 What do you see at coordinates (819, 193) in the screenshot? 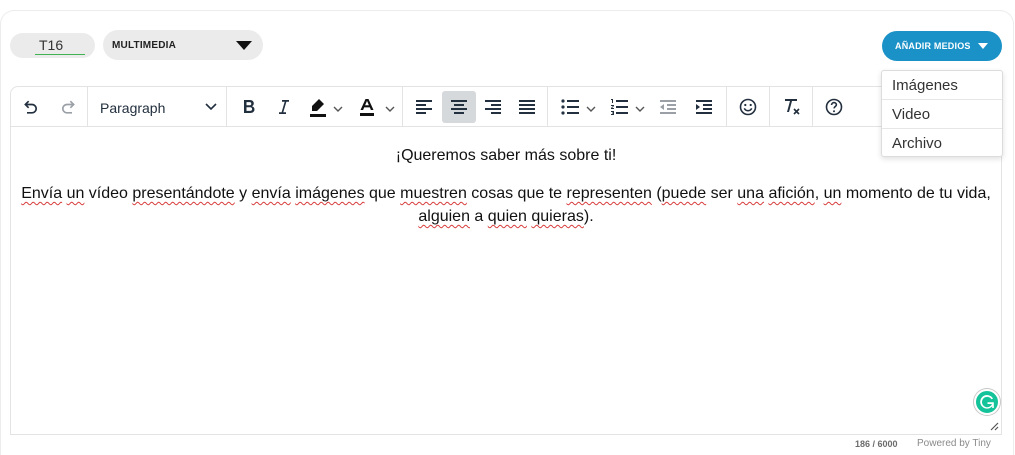
I see `text-run: ,` at bounding box center [819, 193].